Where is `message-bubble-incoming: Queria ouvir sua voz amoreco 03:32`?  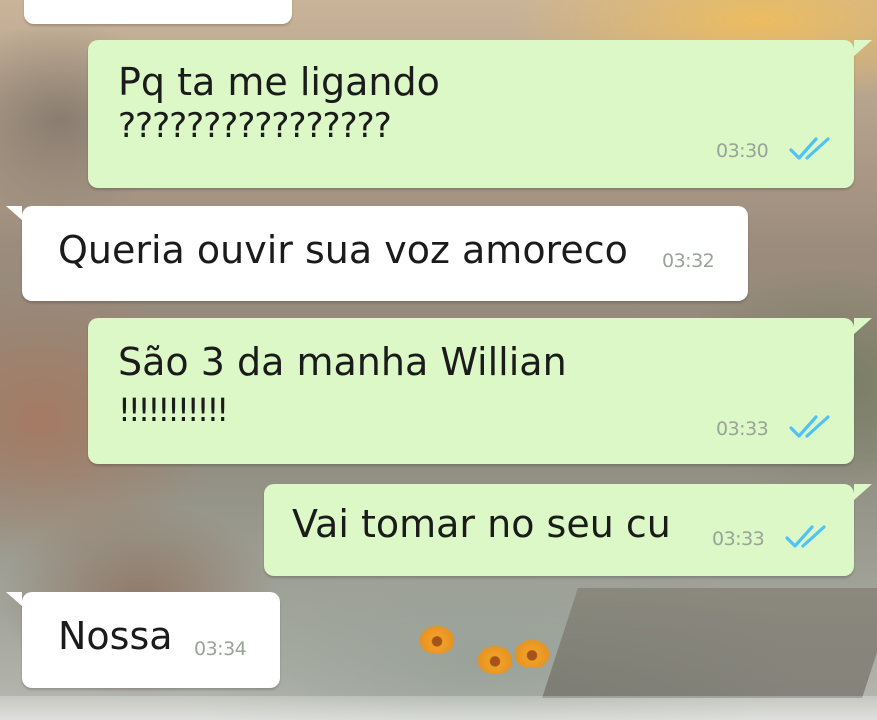 message-bubble-incoming: Queria ouvir sua voz amoreco 03:32 is located at coordinates (377, 253).